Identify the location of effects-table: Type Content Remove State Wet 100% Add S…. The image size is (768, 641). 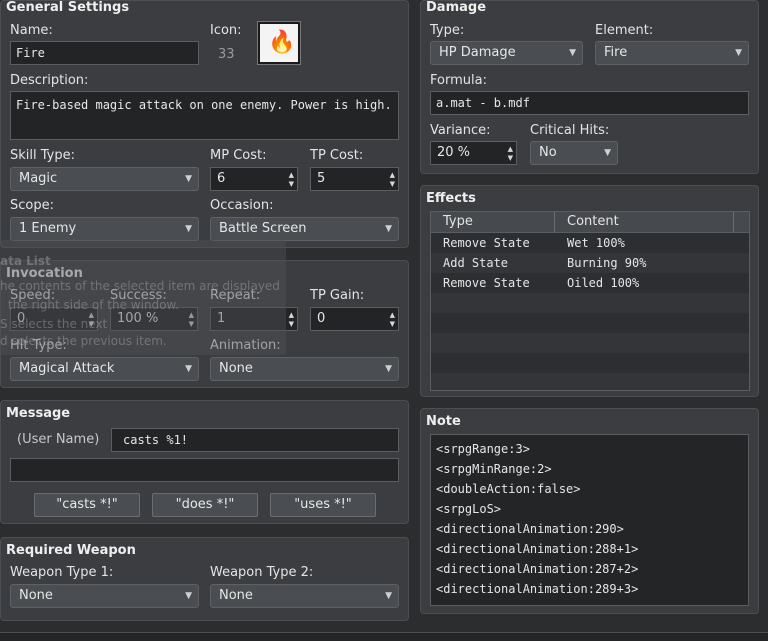
(590, 301).